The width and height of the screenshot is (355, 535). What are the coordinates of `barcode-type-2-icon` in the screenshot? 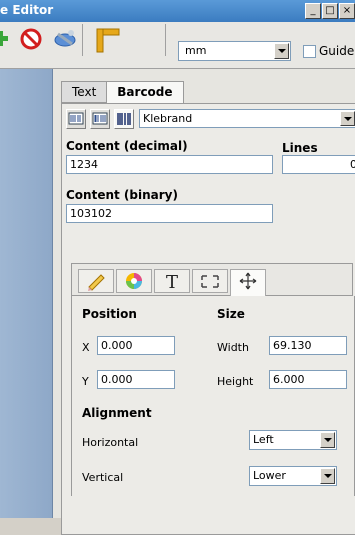 It's located at (100, 119).